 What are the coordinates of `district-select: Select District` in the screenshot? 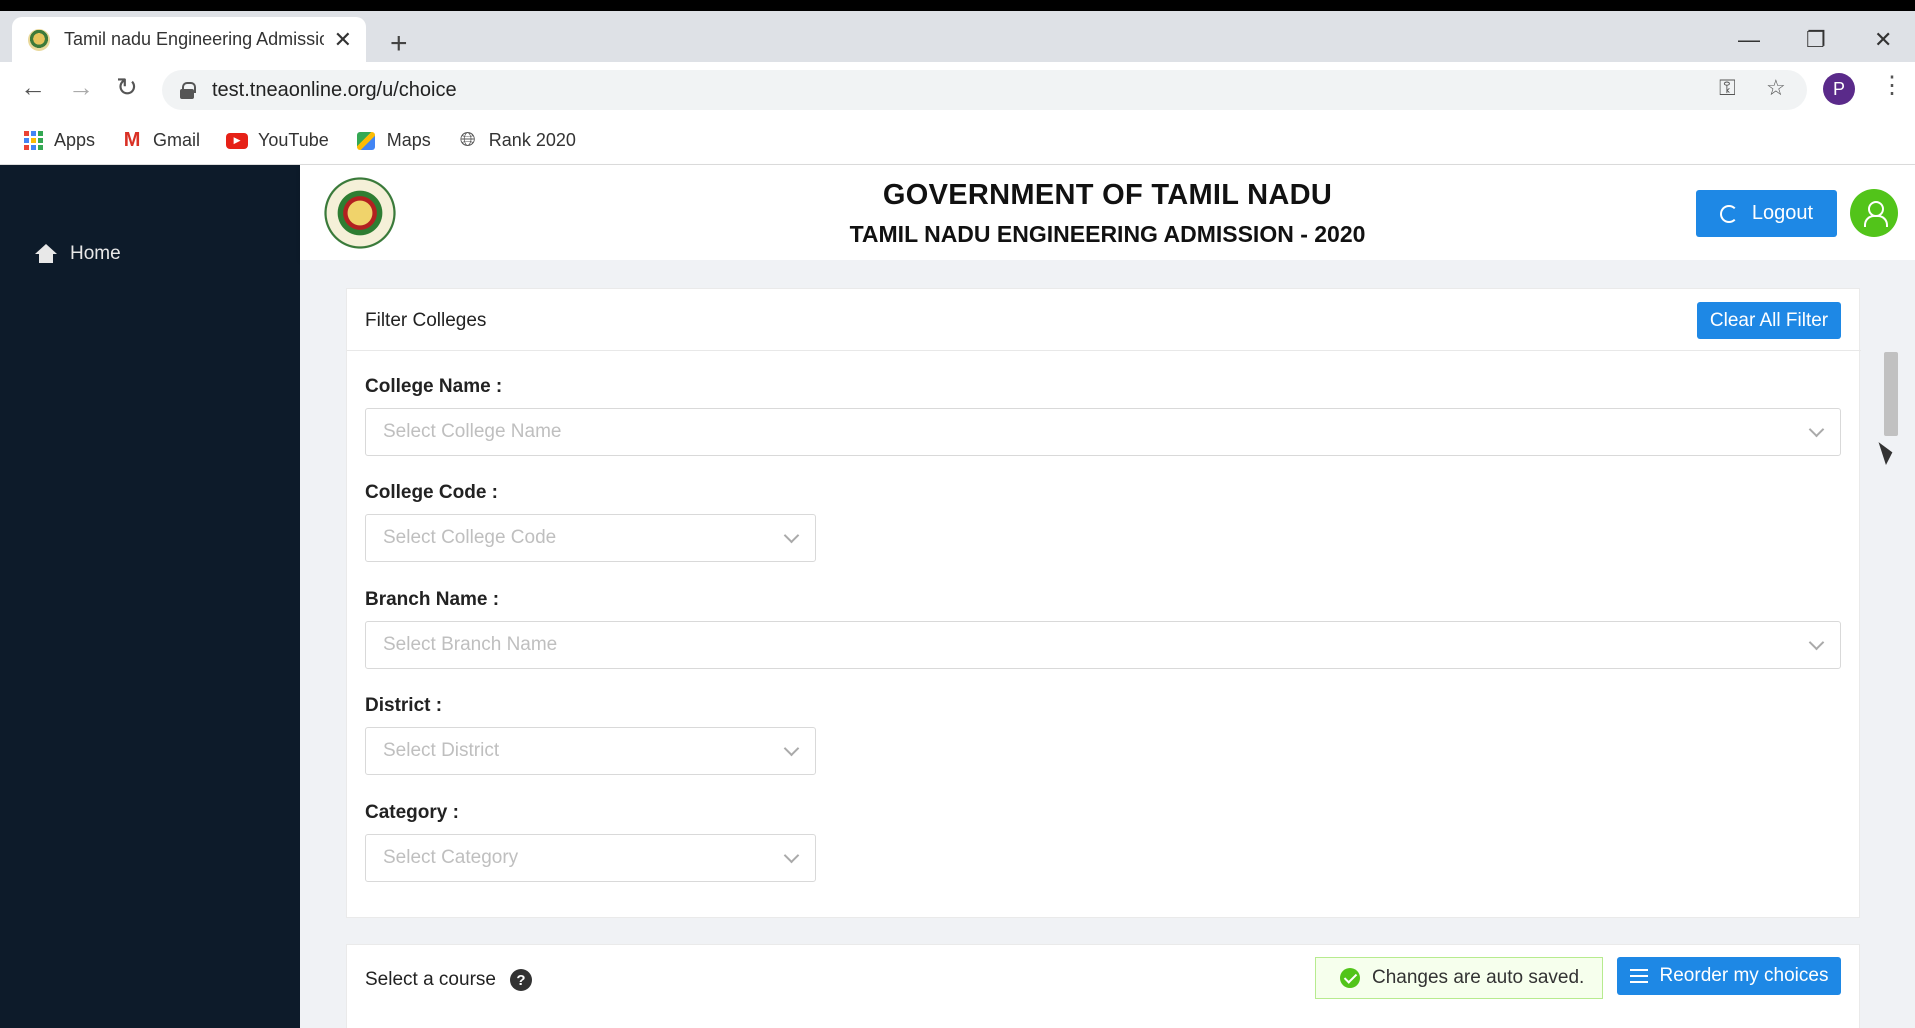 It's located at (590, 751).